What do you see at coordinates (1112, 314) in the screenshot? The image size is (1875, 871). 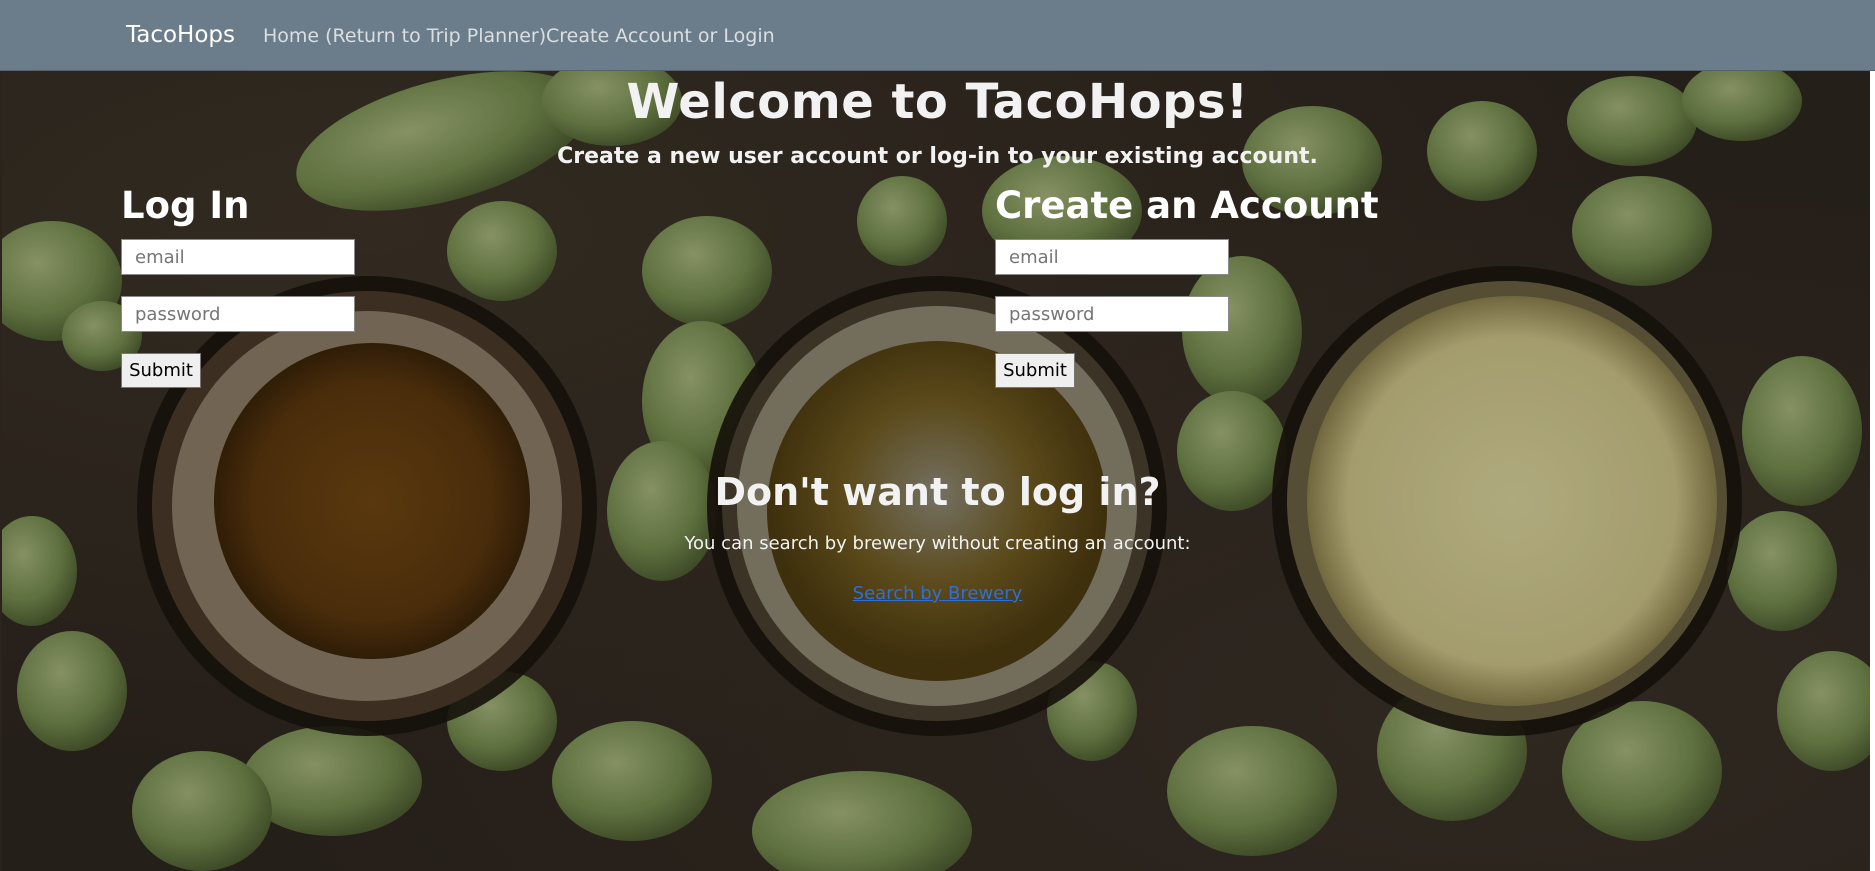 I see `create-password-field` at bounding box center [1112, 314].